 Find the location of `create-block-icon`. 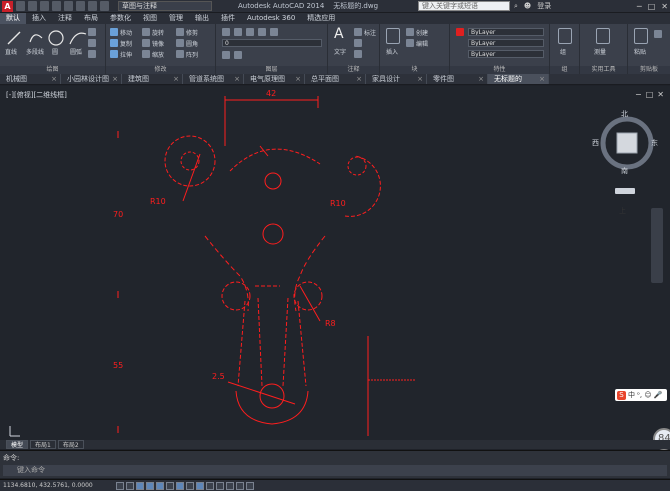

create-block-icon is located at coordinates (410, 32).